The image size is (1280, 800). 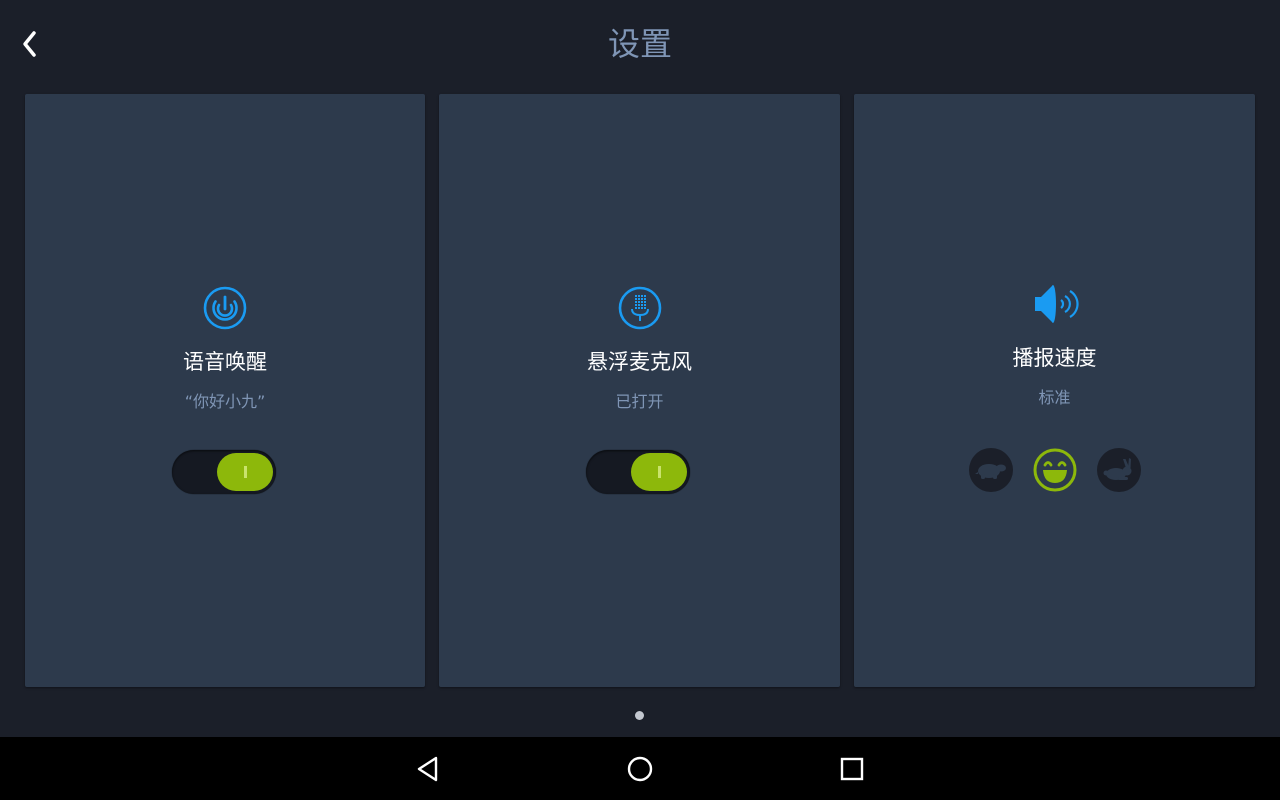 I want to click on floating-mic-toggle, so click(x=638, y=472).